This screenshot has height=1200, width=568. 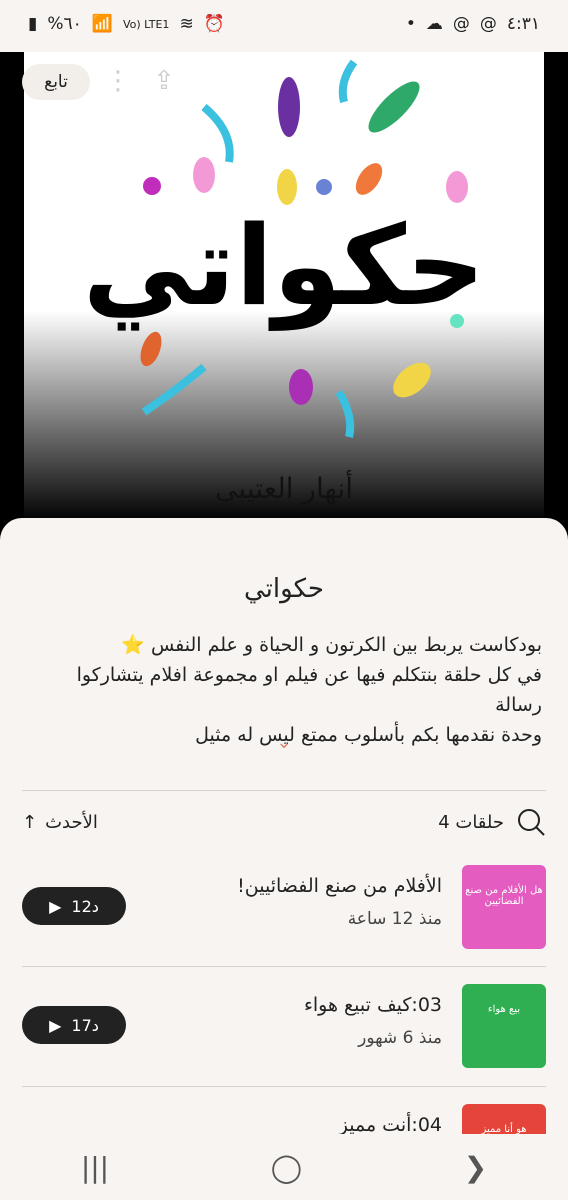 What do you see at coordinates (56, 82) in the screenshot?
I see `follow-button: تابع` at bounding box center [56, 82].